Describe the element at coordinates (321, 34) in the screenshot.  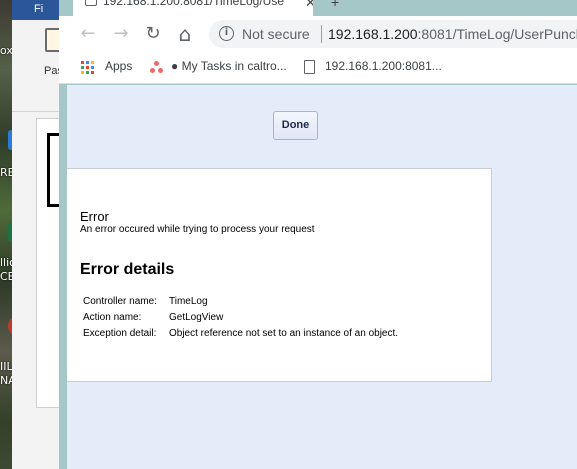
I see `address-divider` at that location.